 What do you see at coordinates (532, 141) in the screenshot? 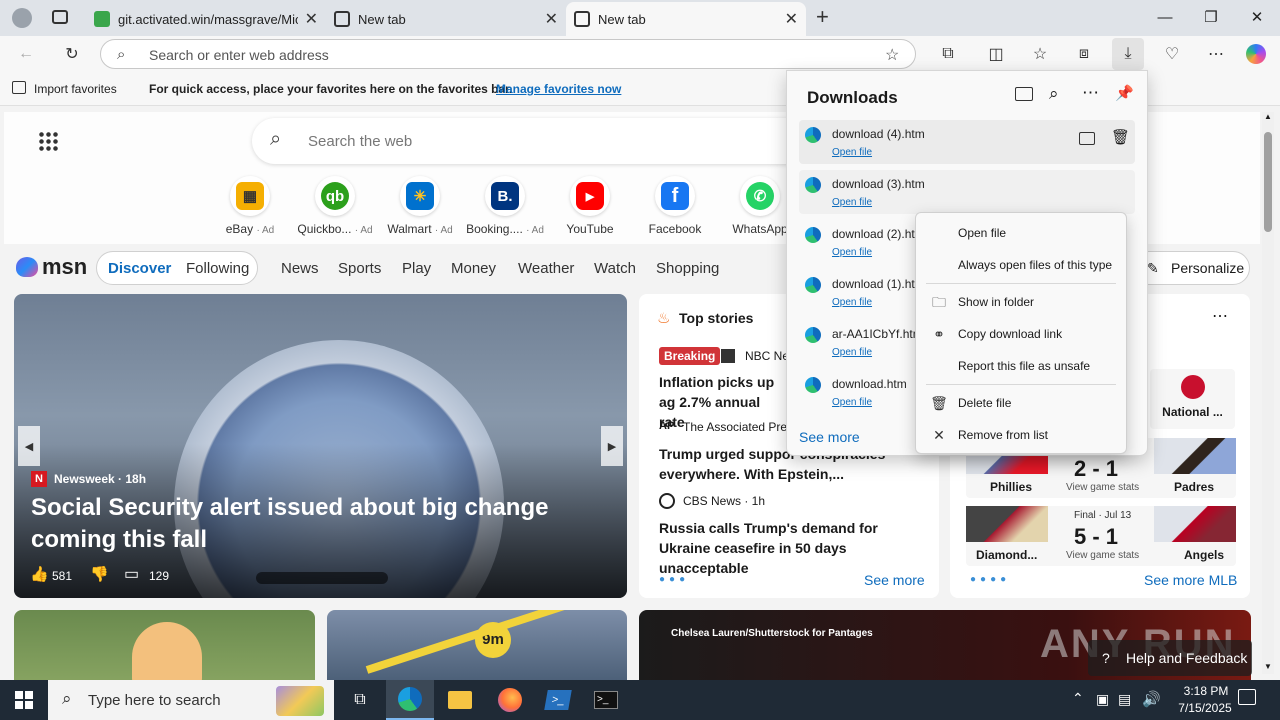
I see `web-search-box: ⌕ Search the web` at bounding box center [532, 141].